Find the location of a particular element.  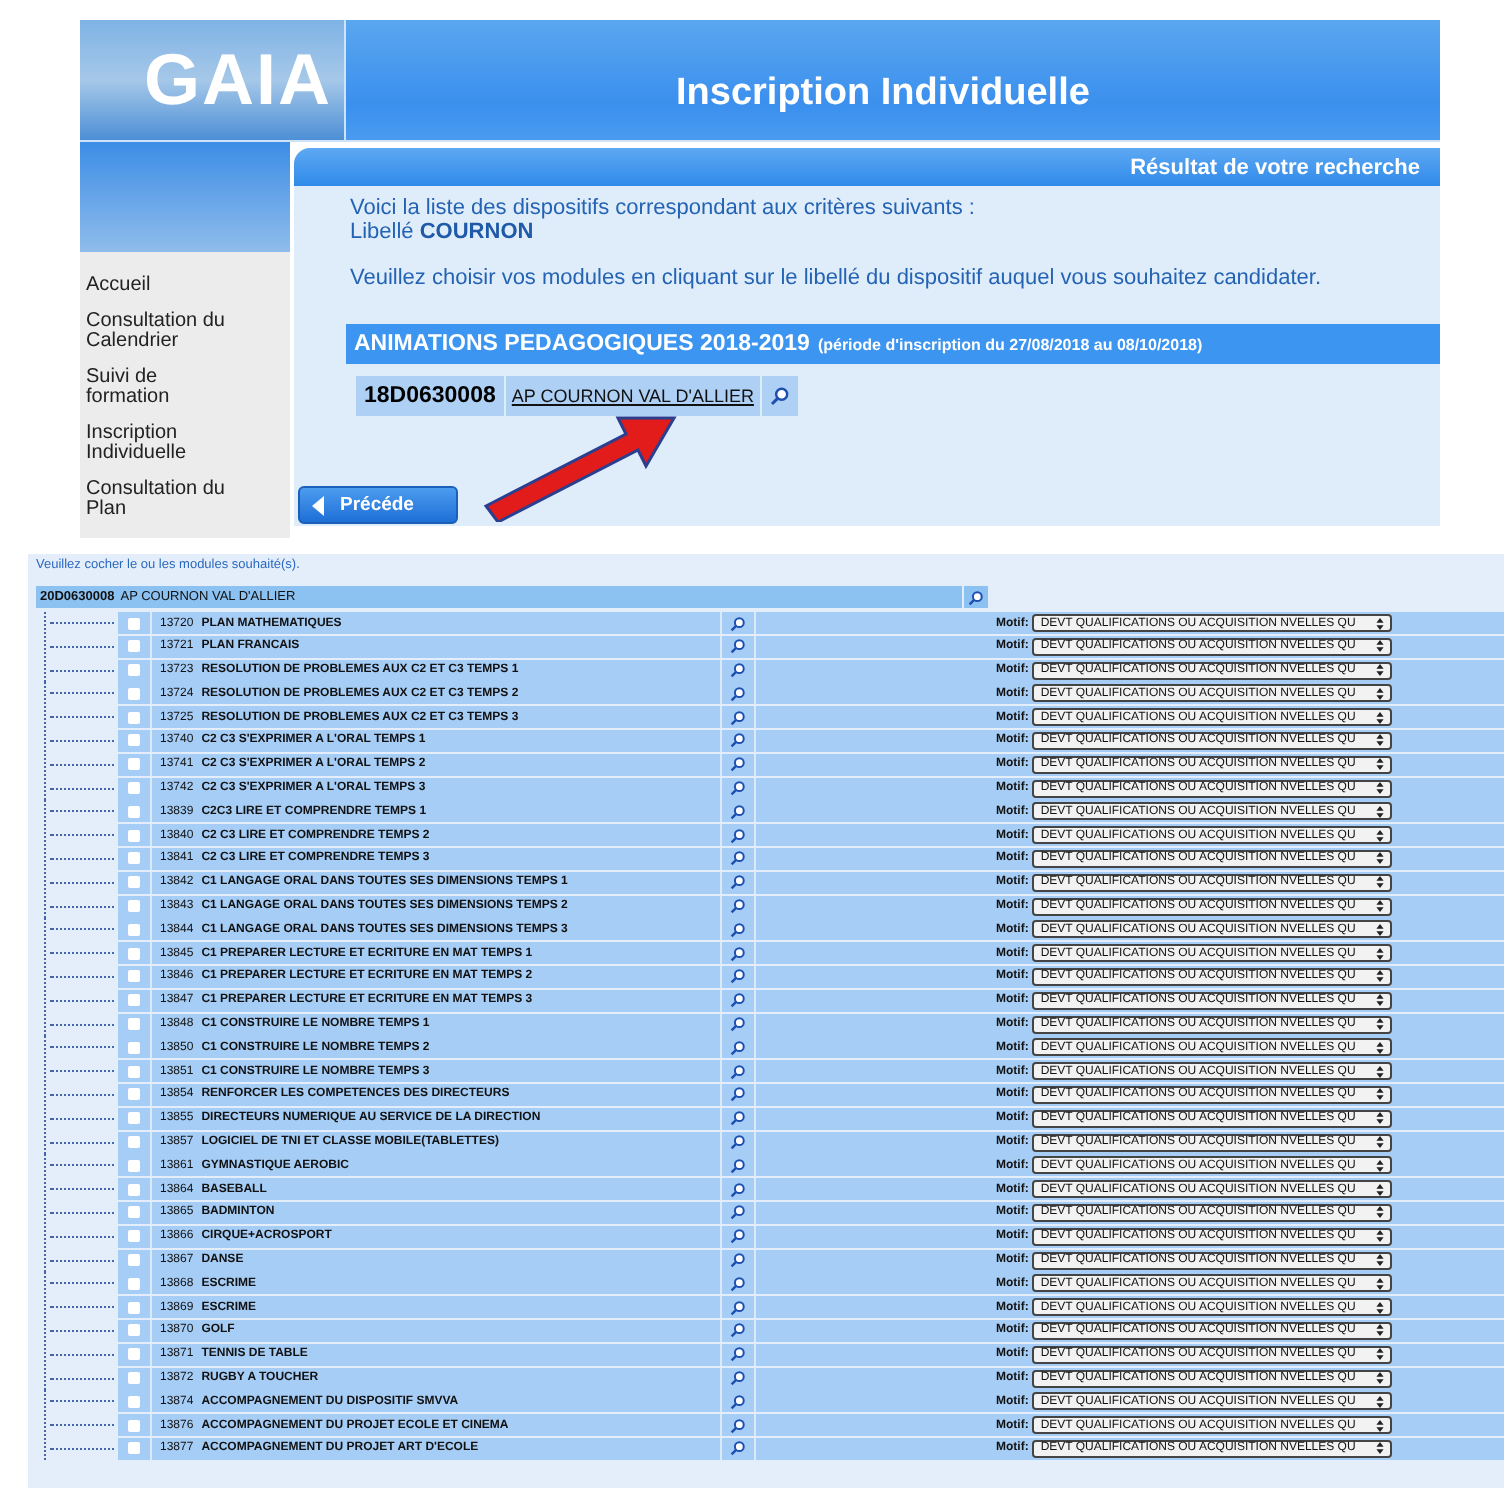

dispositif-code: 18D0630008 is located at coordinates (430, 396).